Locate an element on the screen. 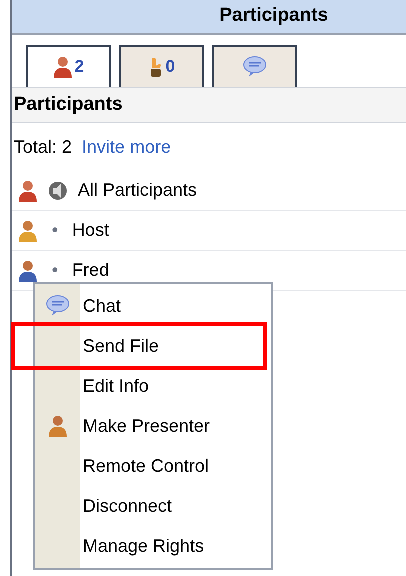 The height and width of the screenshot is (576, 406). panel-title: Participants is located at coordinates (209, 17).